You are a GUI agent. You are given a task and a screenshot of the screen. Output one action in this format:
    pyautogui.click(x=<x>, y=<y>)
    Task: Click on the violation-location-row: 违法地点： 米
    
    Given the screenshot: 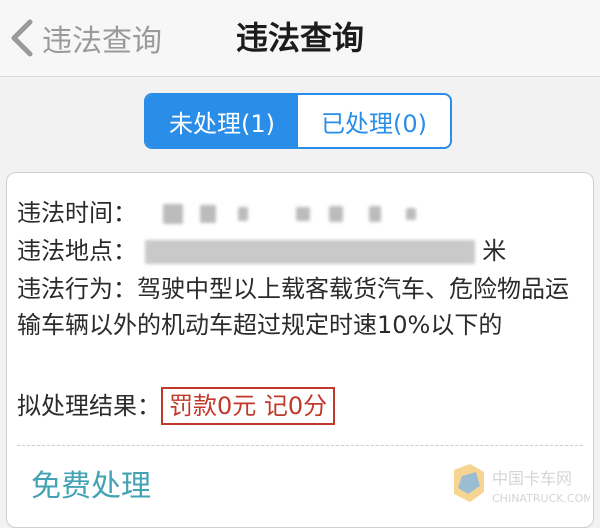 What is the action you would take?
    pyautogui.click(x=300, y=251)
    